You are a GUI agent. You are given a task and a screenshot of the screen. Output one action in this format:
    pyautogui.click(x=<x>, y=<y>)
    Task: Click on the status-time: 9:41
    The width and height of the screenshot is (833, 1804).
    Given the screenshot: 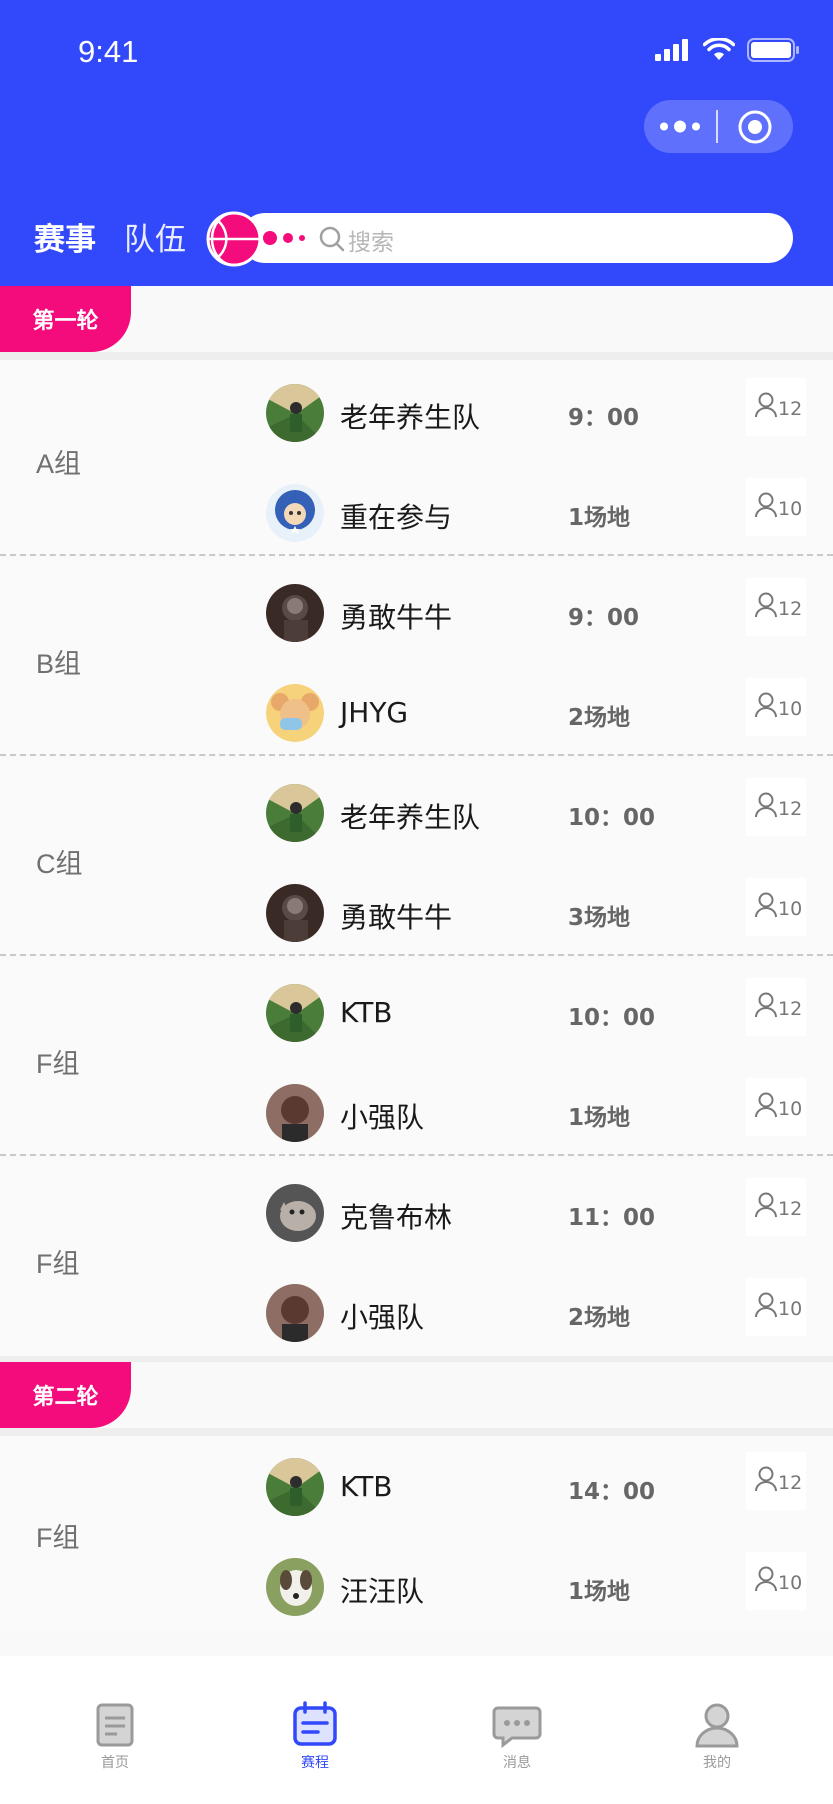 What is the action you would take?
    pyautogui.click(x=108, y=51)
    